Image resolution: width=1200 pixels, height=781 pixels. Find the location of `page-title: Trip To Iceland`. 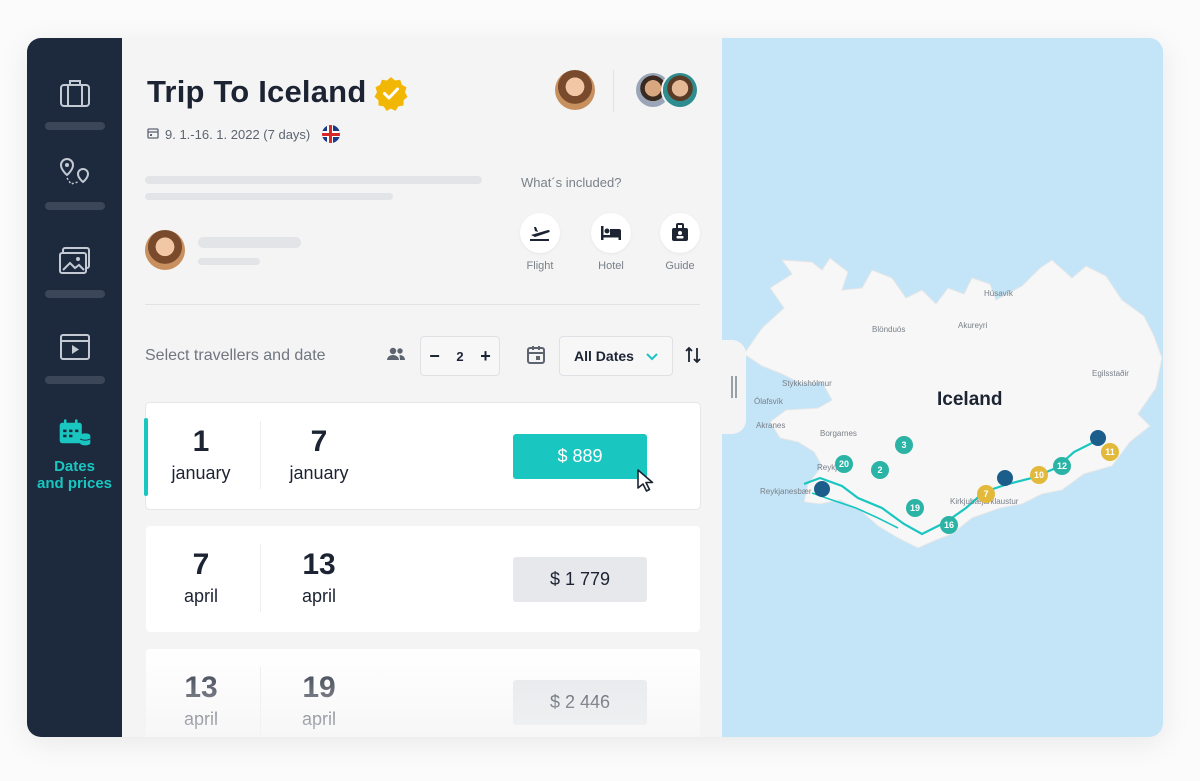

page-title: Trip To Iceland is located at coordinates (257, 91).